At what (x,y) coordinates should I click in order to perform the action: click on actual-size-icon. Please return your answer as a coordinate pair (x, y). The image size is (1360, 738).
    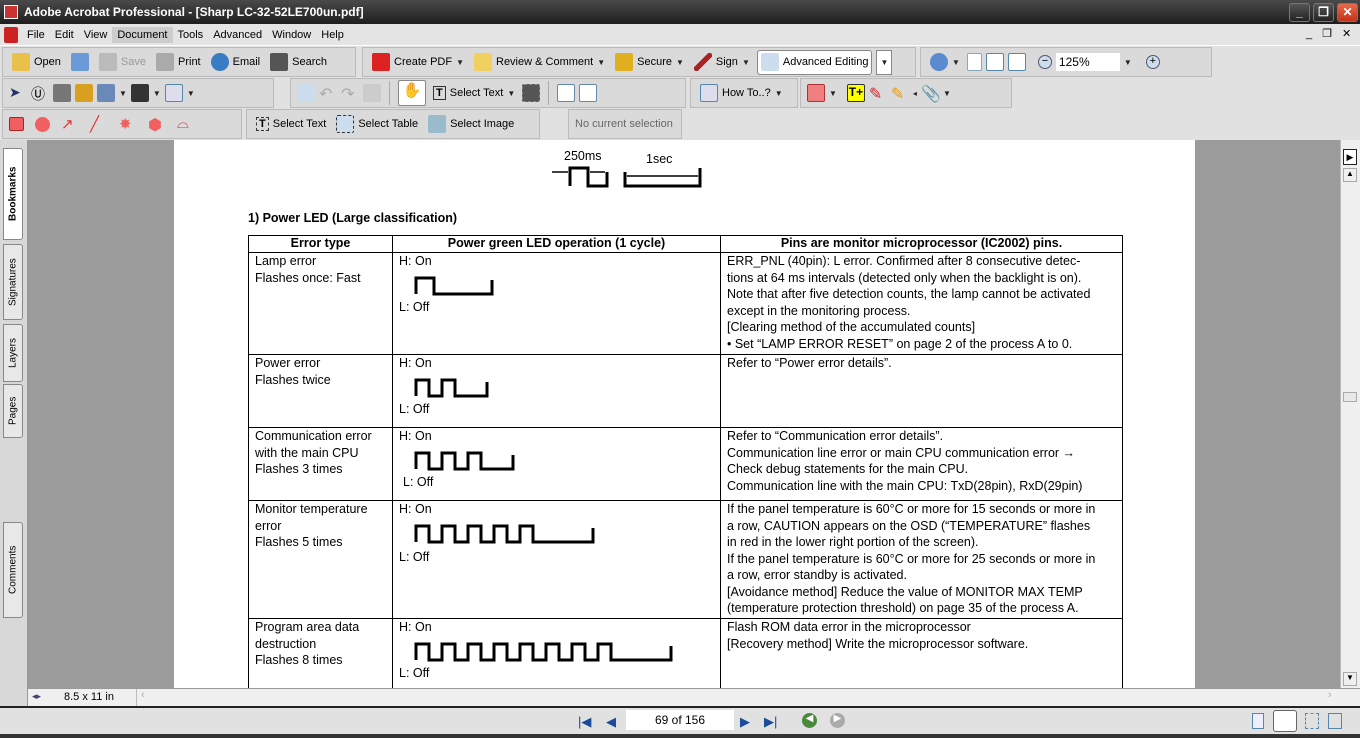
    Looking at the image, I should click on (974, 62).